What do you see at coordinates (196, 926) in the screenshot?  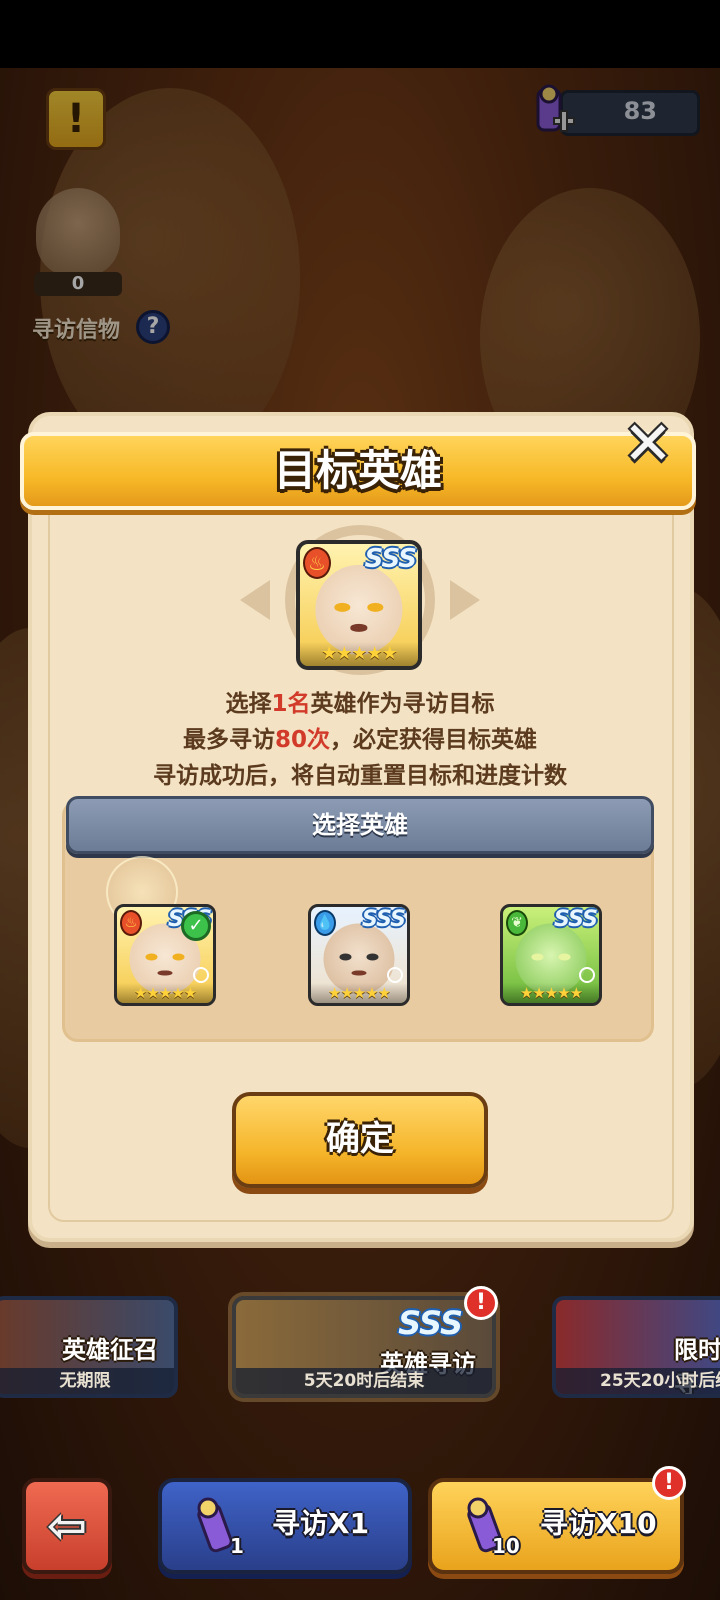 I see `check-icon: ✓` at bounding box center [196, 926].